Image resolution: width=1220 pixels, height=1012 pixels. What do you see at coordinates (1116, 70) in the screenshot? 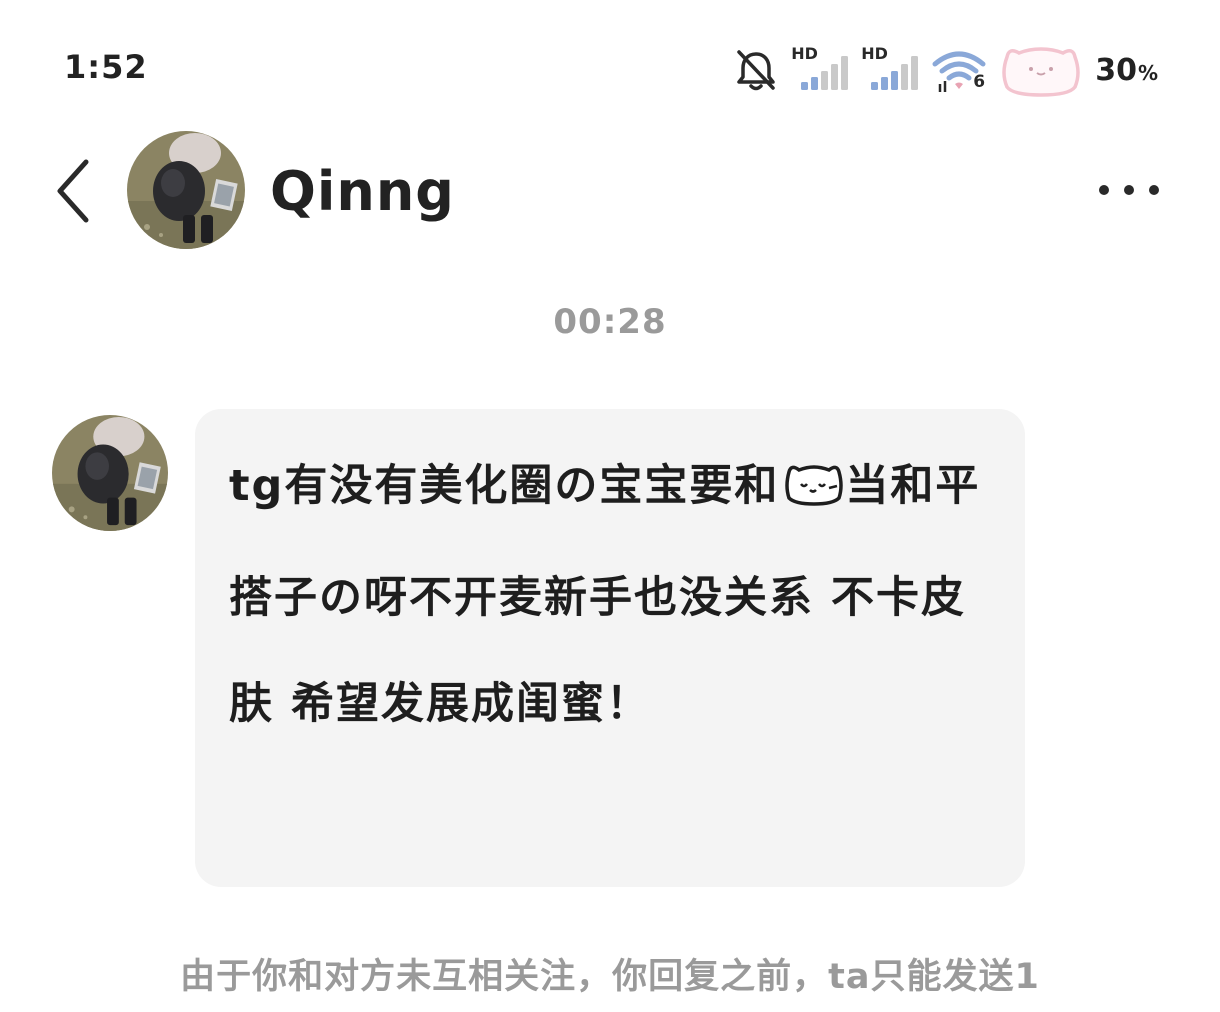
I see `battery-percent: 30` at bounding box center [1116, 70].